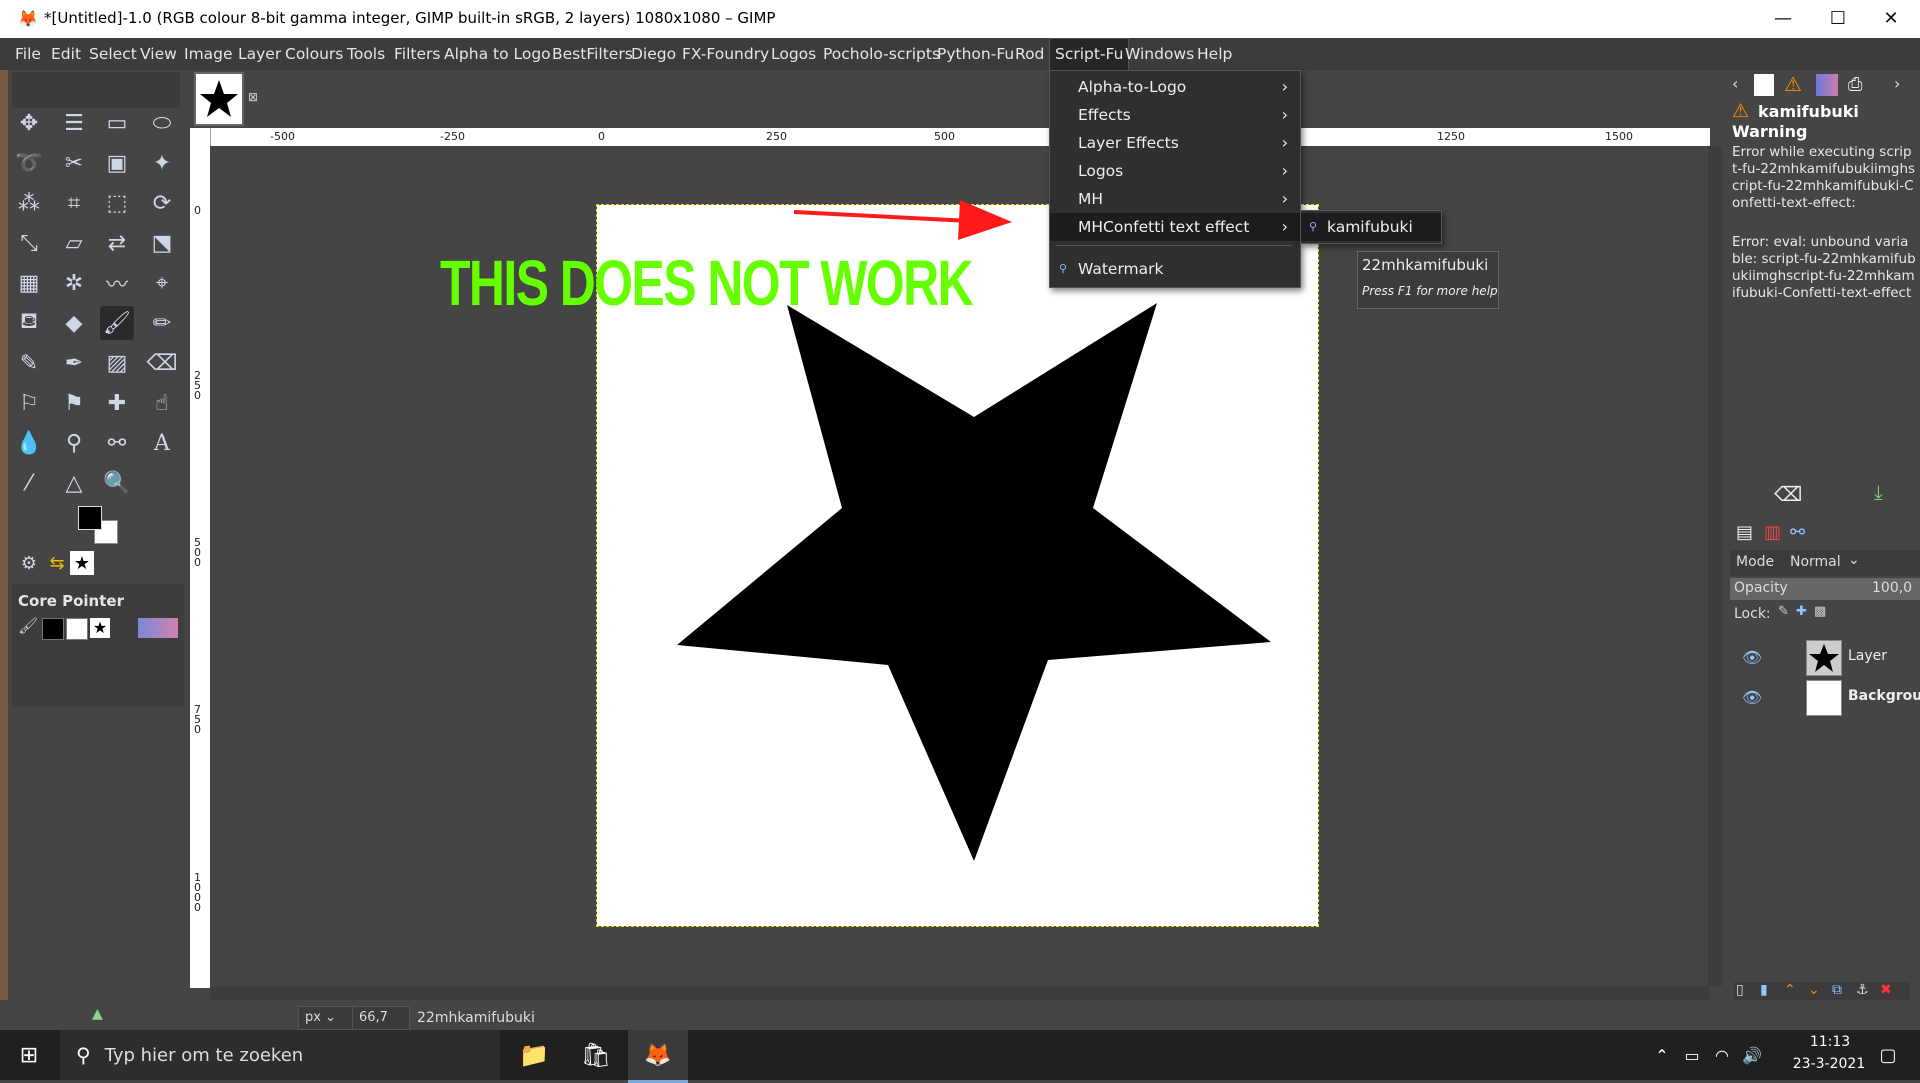 The height and width of the screenshot is (1083, 1920). What do you see at coordinates (117, 163) in the screenshot?
I see `foreground-select-icon: ▣` at bounding box center [117, 163].